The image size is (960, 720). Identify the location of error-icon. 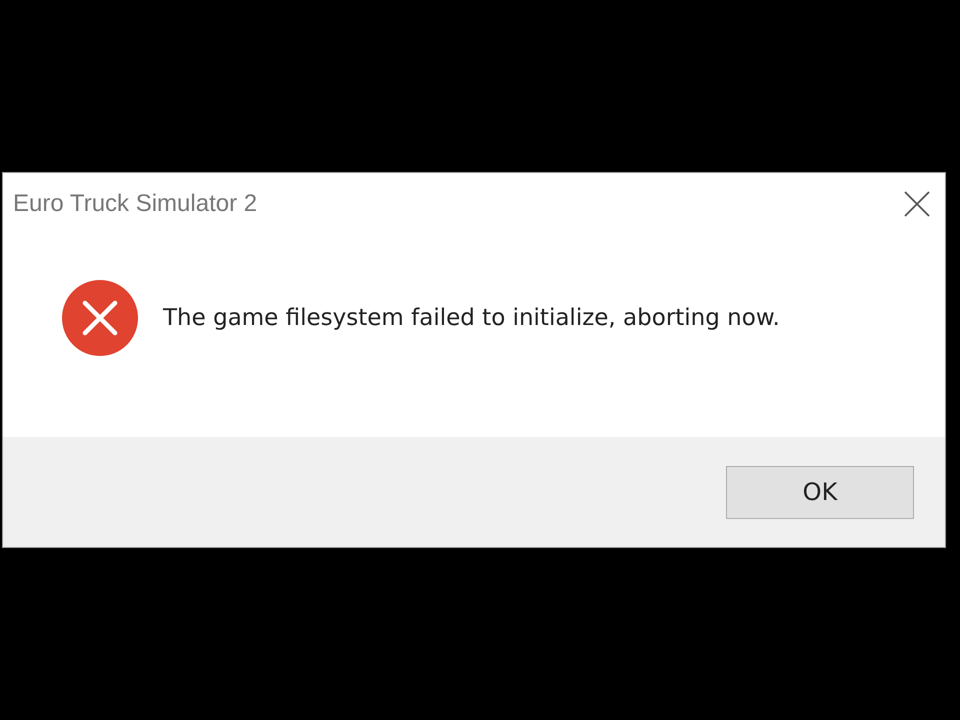
(100, 318).